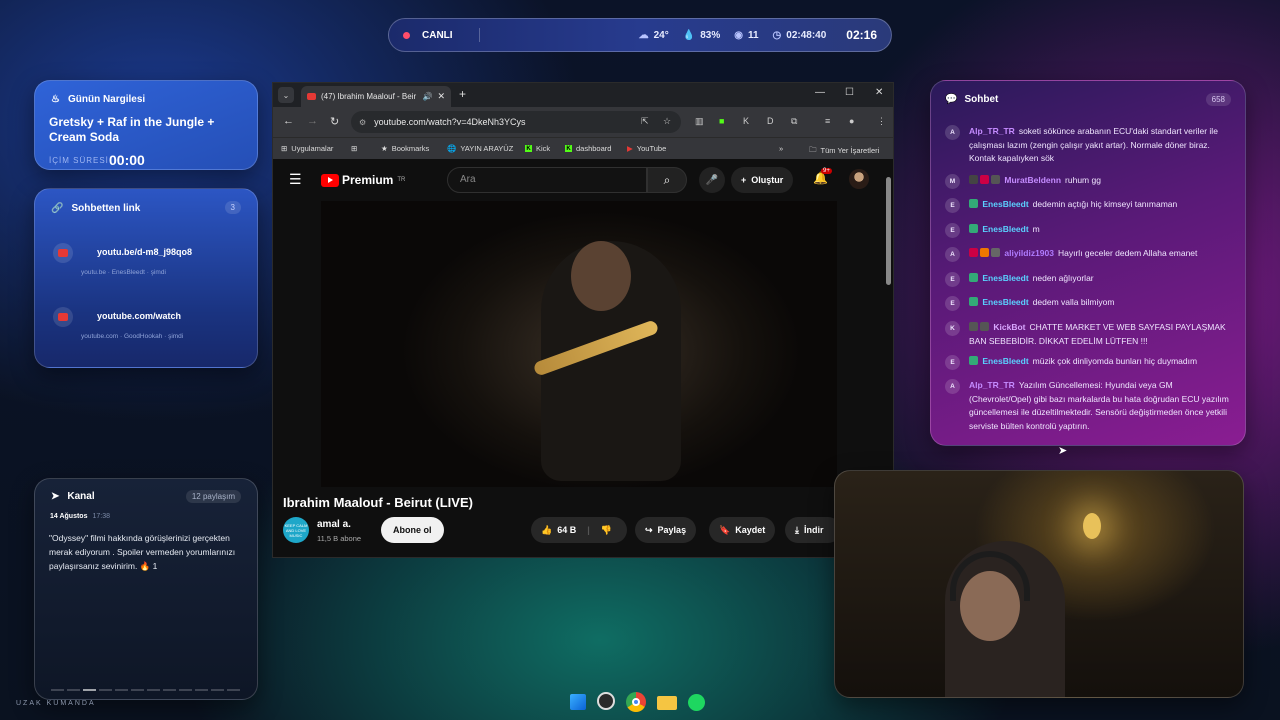  I want to click on chat-username: MuratBeldenn, so click(1032, 180).